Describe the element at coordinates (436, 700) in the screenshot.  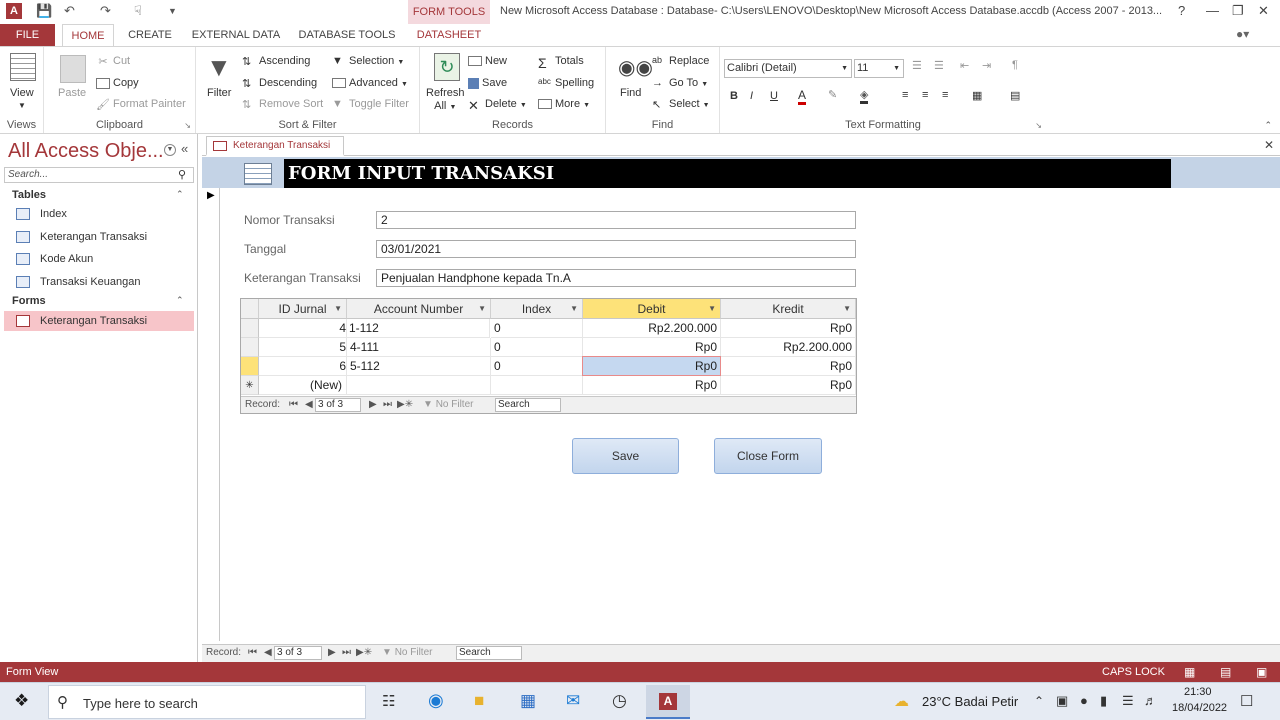
I see `edge-browser-icon: ◉` at that location.